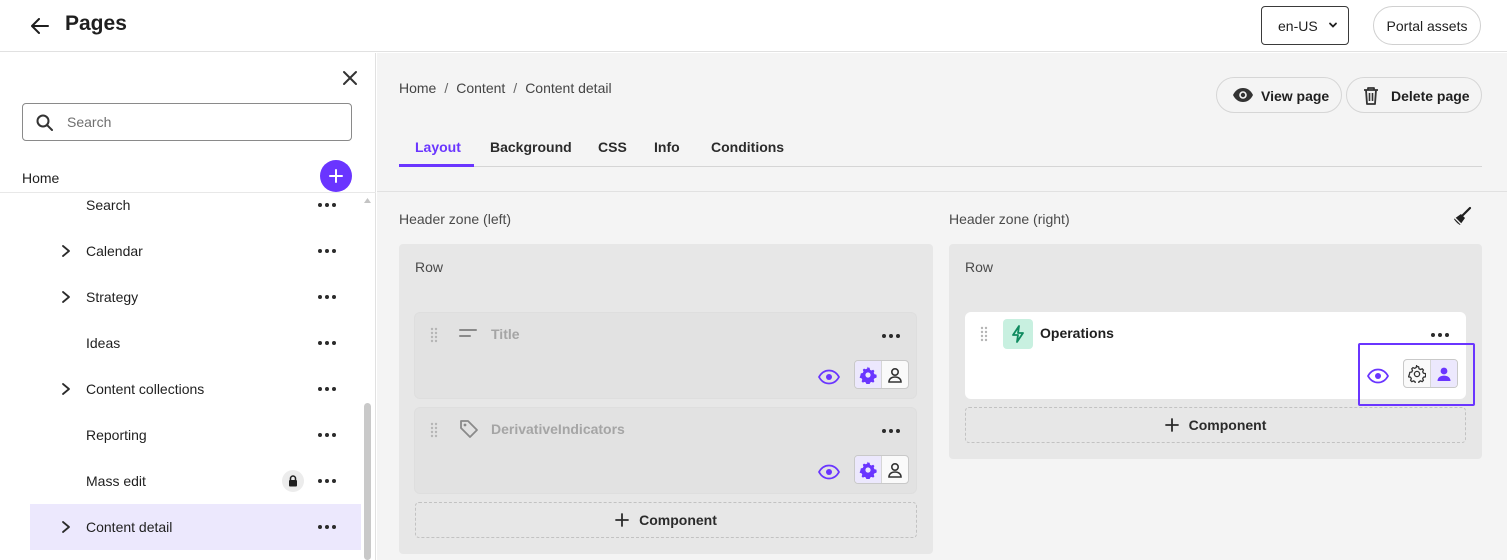  I want to click on component-card-derivativeindicators: DerivativeIndicators, so click(665, 450).